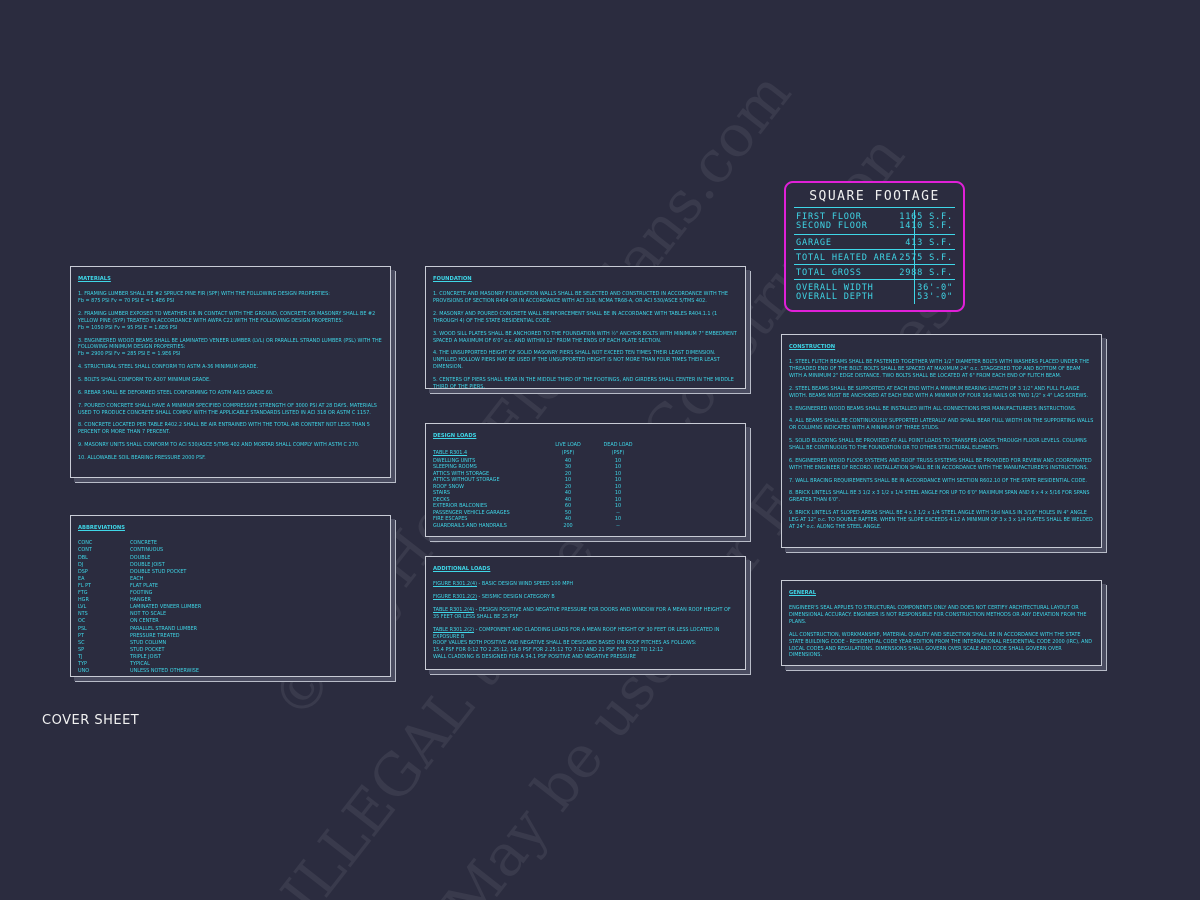 The height and width of the screenshot is (900, 1200). I want to click on abbreviation-row: DJ DOUBLE JOIST, so click(230, 565).